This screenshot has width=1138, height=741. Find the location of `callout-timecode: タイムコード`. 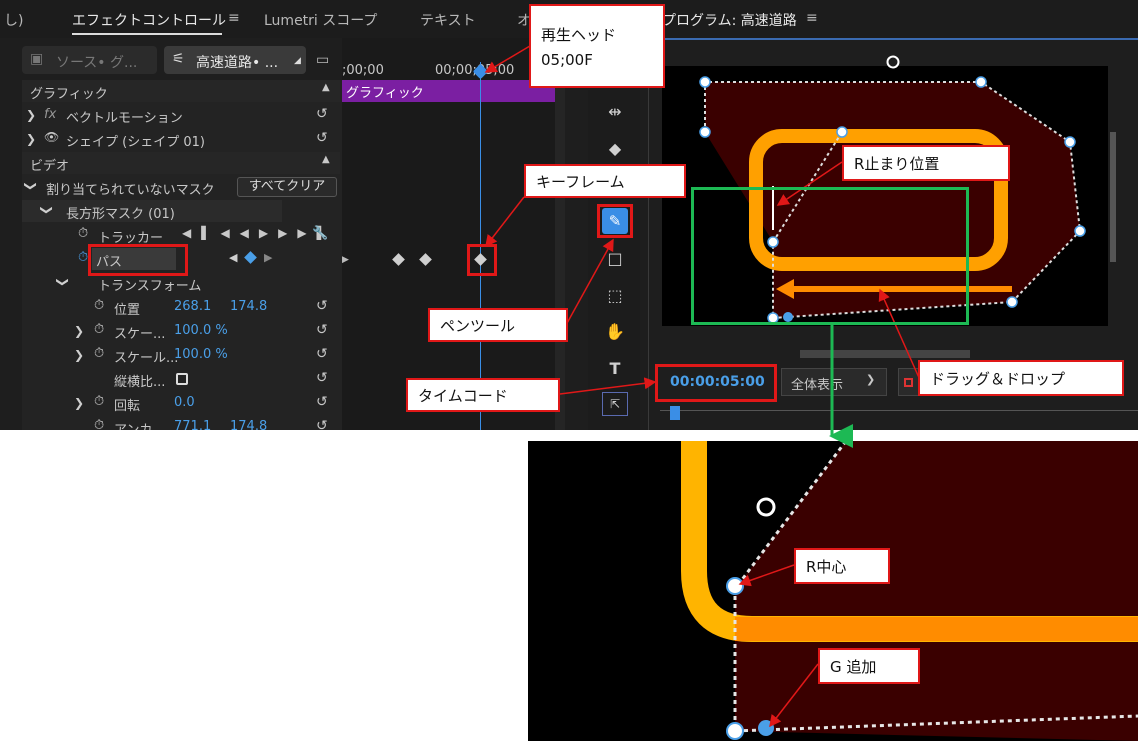

callout-timecode: タイムコード is located at coordinates (483, 395).